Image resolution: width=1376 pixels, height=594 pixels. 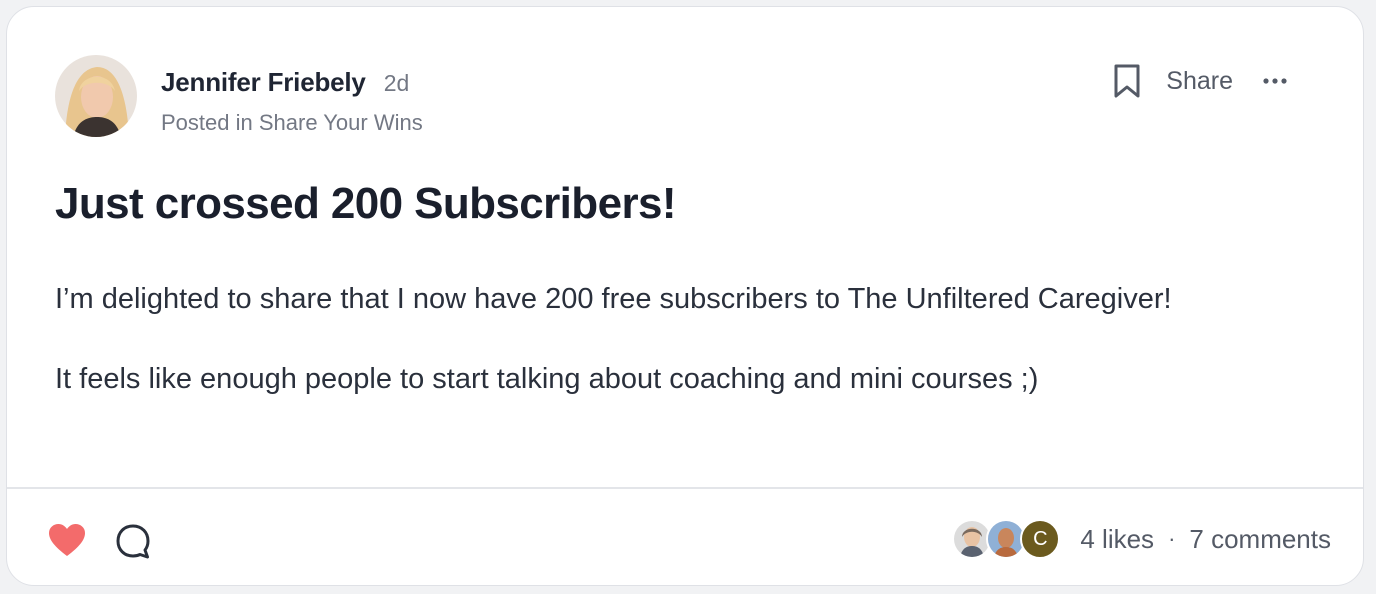 I want to click on liker-avatar: C, so click(x=1040, y=539).